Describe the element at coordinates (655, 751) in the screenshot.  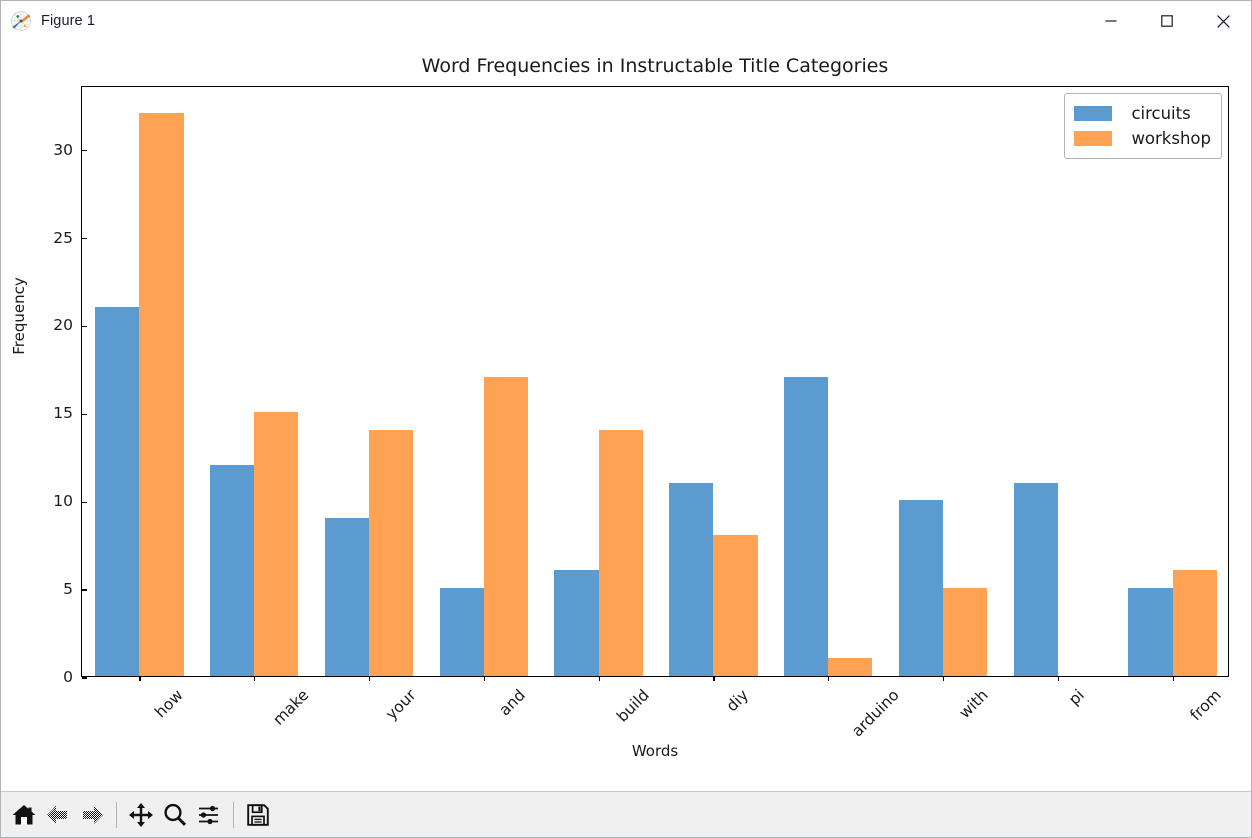
I see `x-axis-label: Words` at that location.